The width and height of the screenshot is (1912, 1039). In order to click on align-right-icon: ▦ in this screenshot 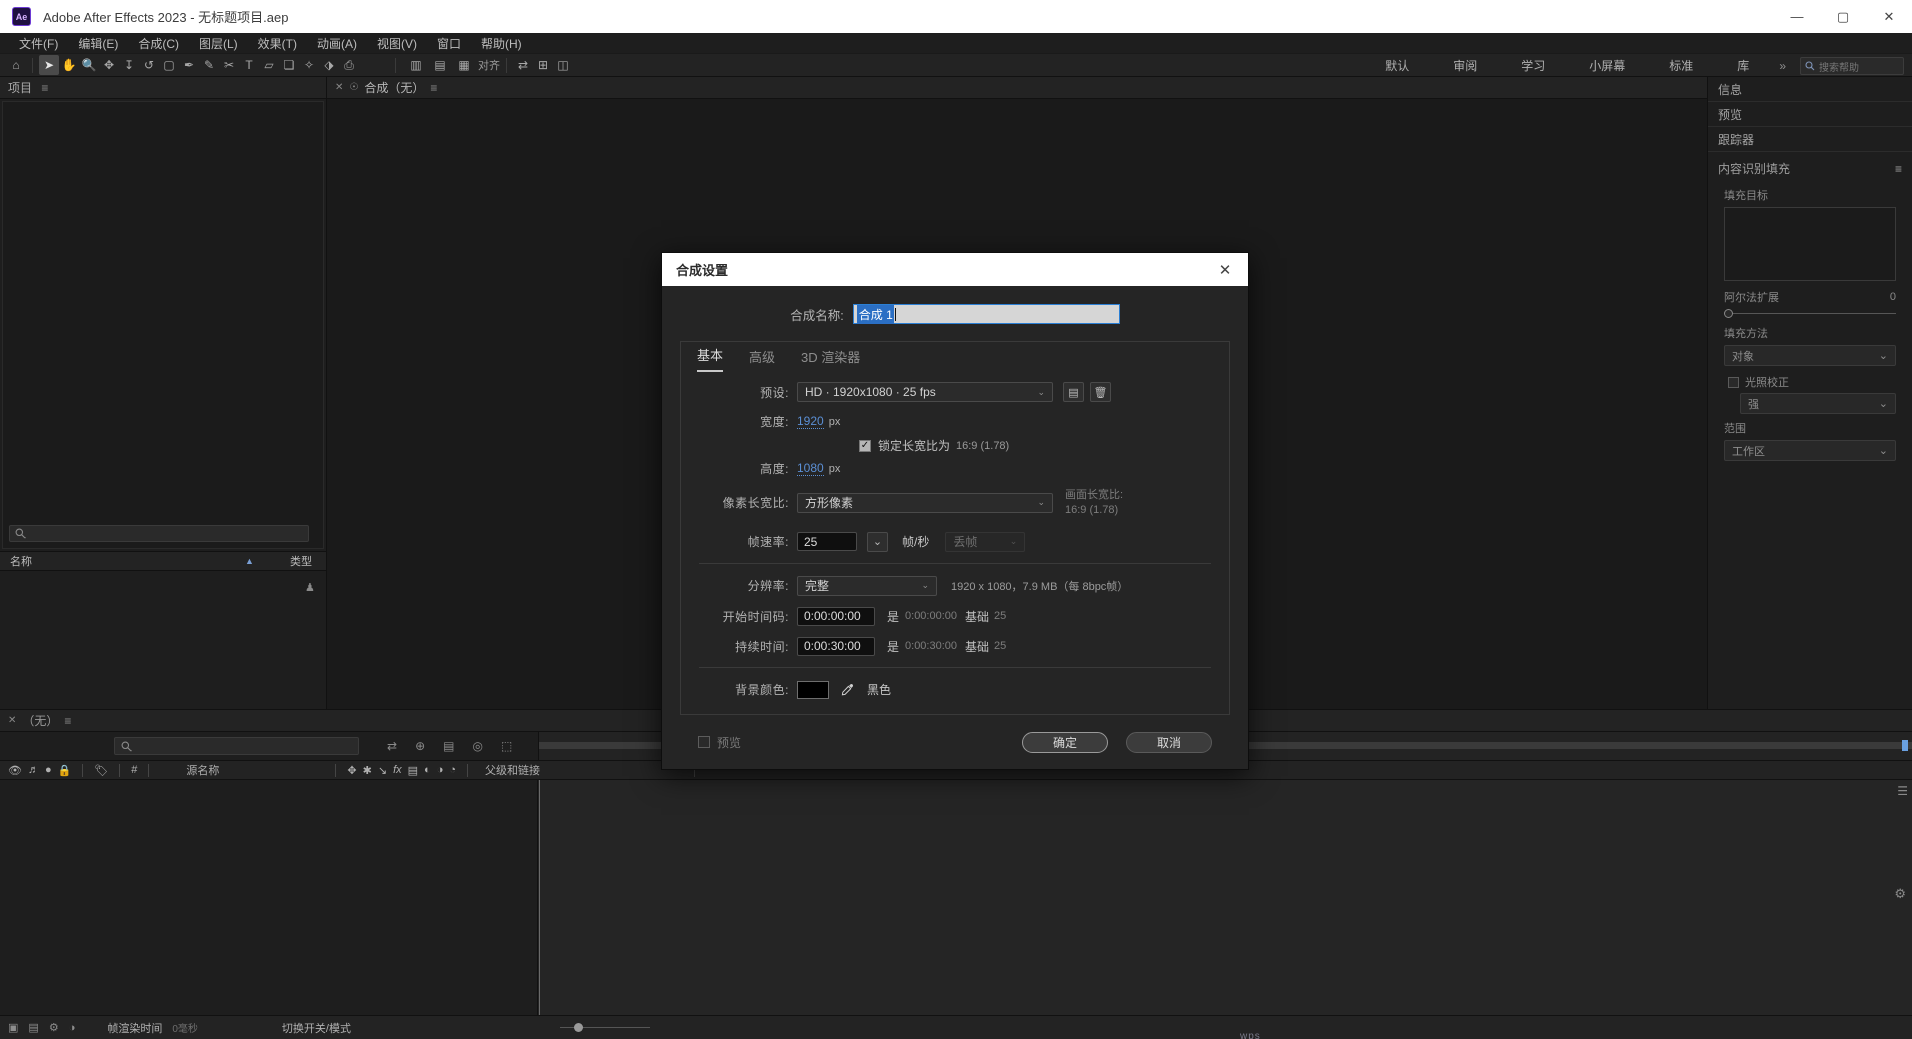, I will do `click(464, 65)`.